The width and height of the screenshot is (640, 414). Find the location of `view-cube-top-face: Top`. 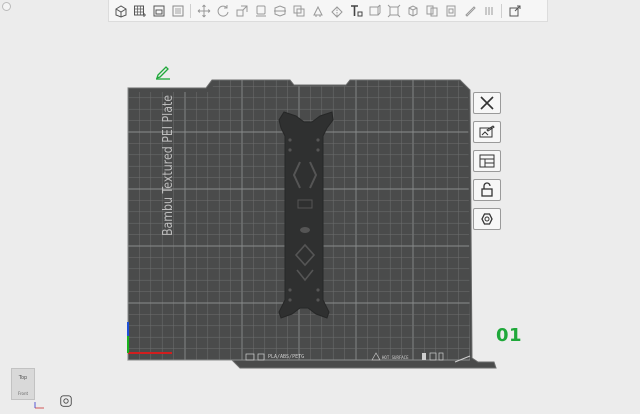

view-cube-top-face: Top is located at coordinates (23, 378).